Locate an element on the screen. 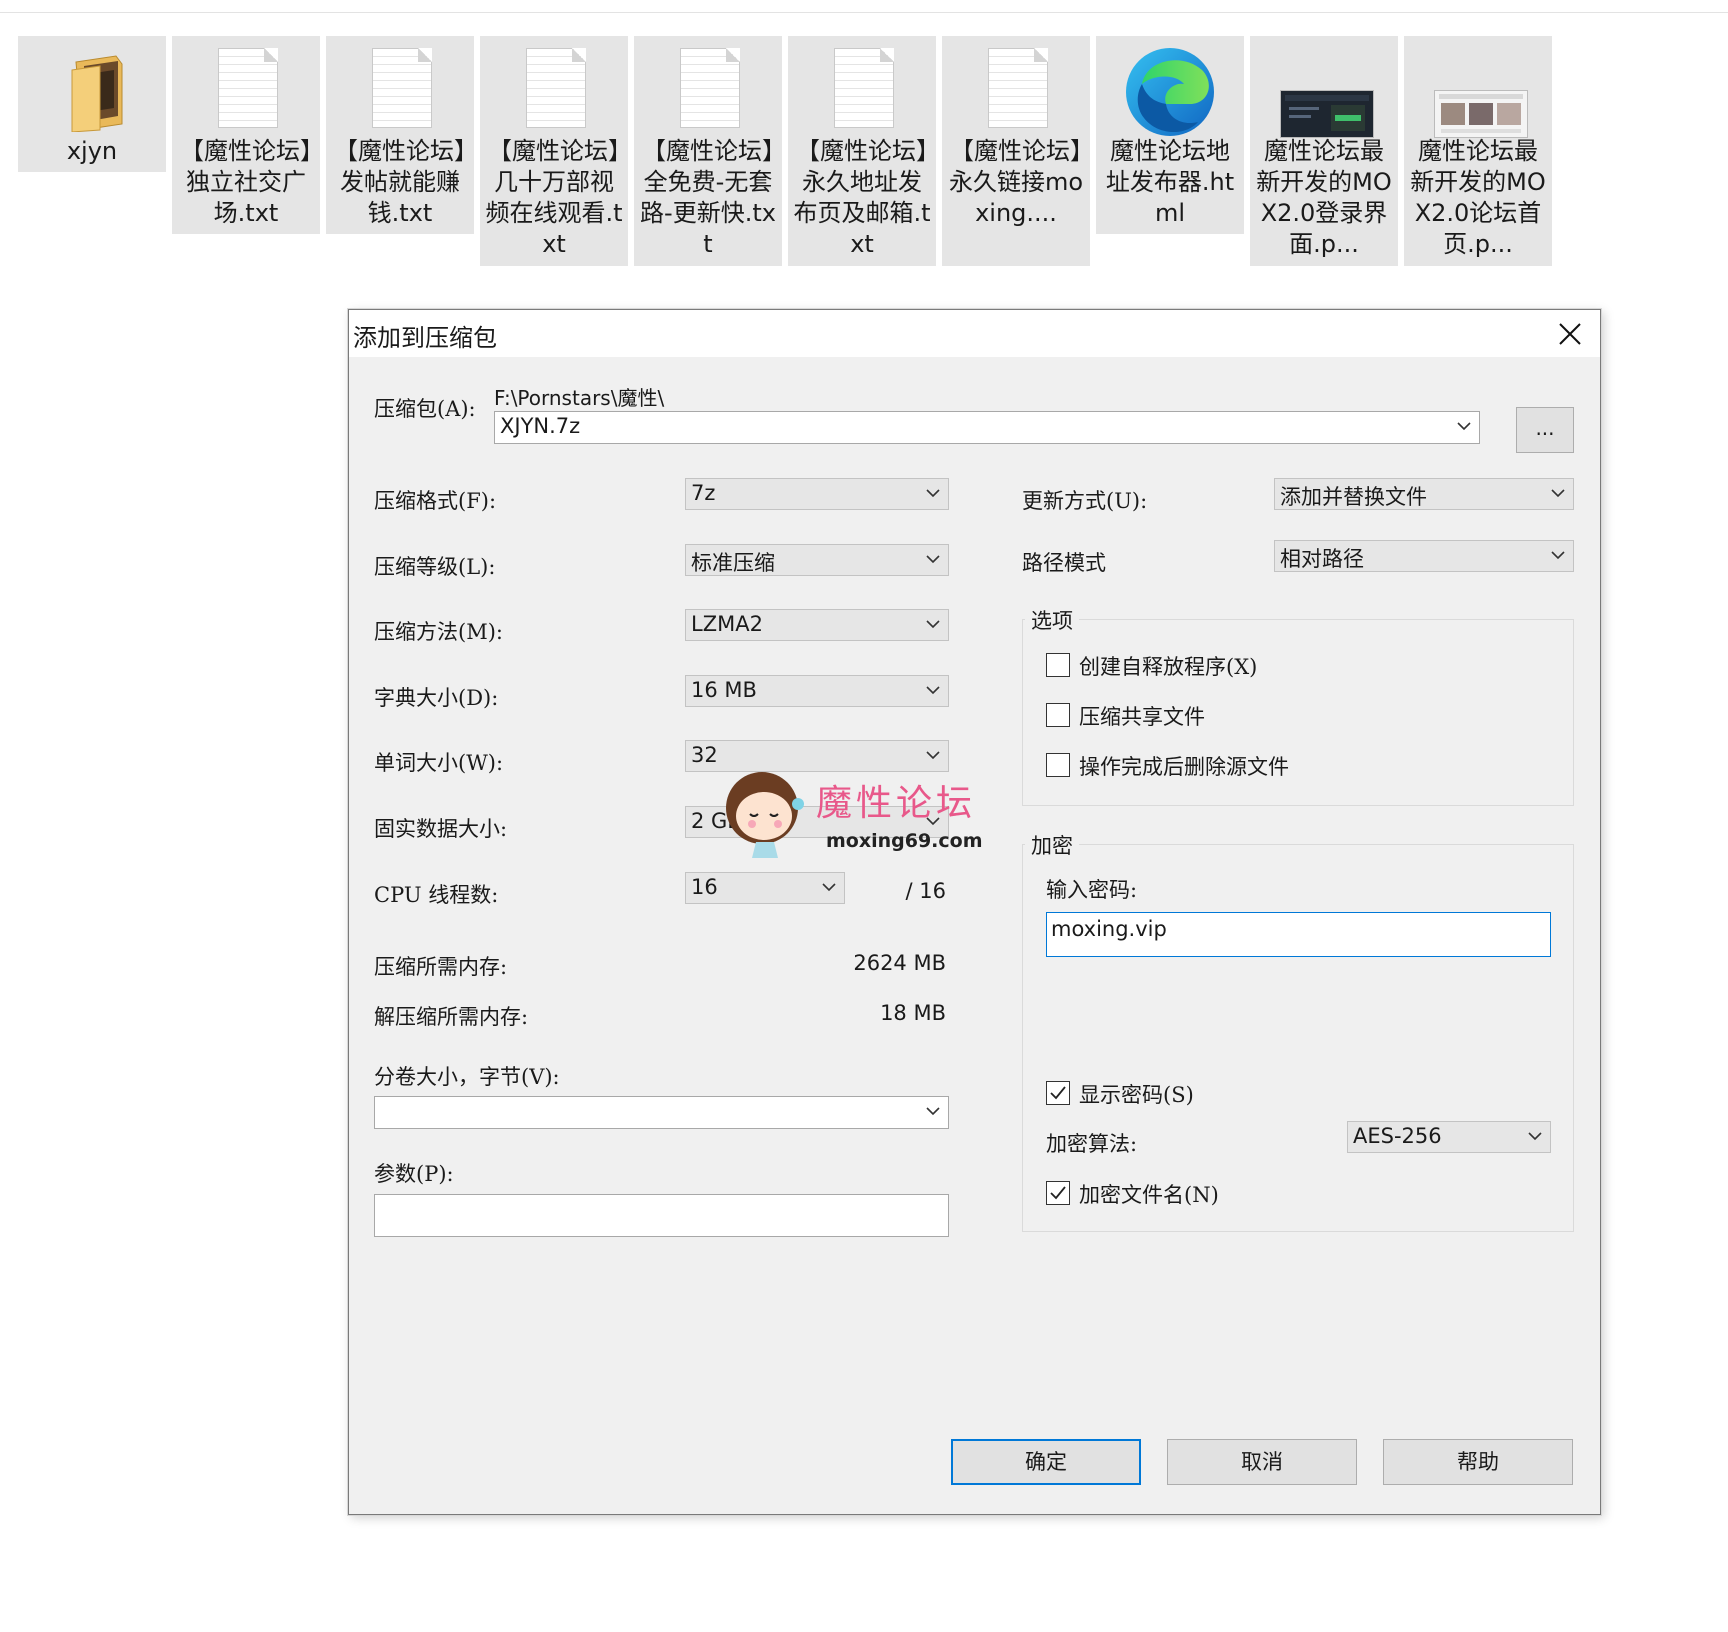  mem-decomp-value: 18 MB is located at coordinates (913, 1013).